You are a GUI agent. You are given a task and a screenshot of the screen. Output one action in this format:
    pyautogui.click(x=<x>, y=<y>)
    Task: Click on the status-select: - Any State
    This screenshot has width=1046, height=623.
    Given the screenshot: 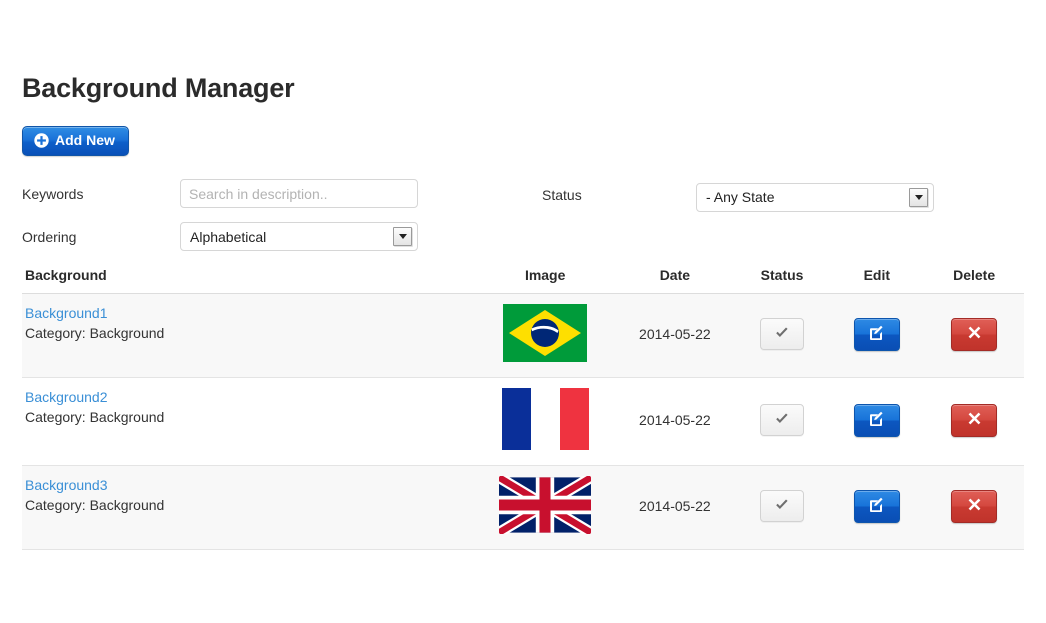 What is the action you would take?
    pyautogui.click(x=815, y=197)
    